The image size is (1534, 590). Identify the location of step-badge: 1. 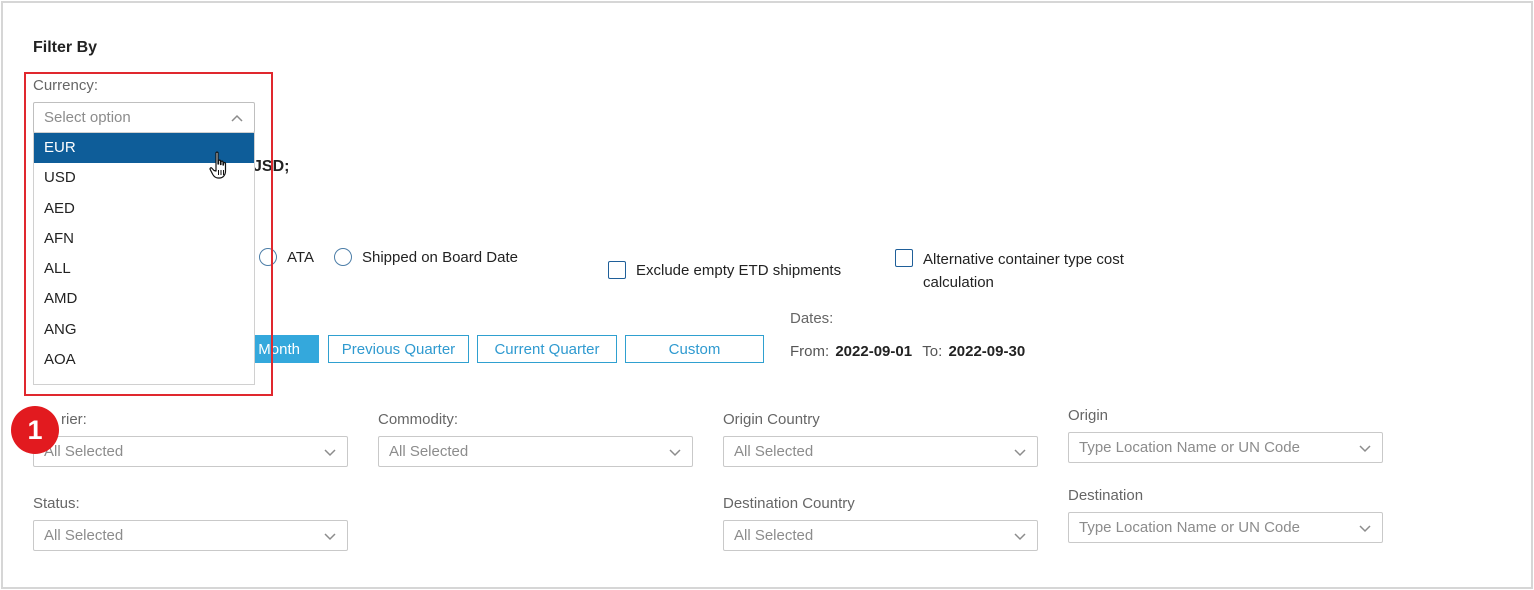
(35, 430).